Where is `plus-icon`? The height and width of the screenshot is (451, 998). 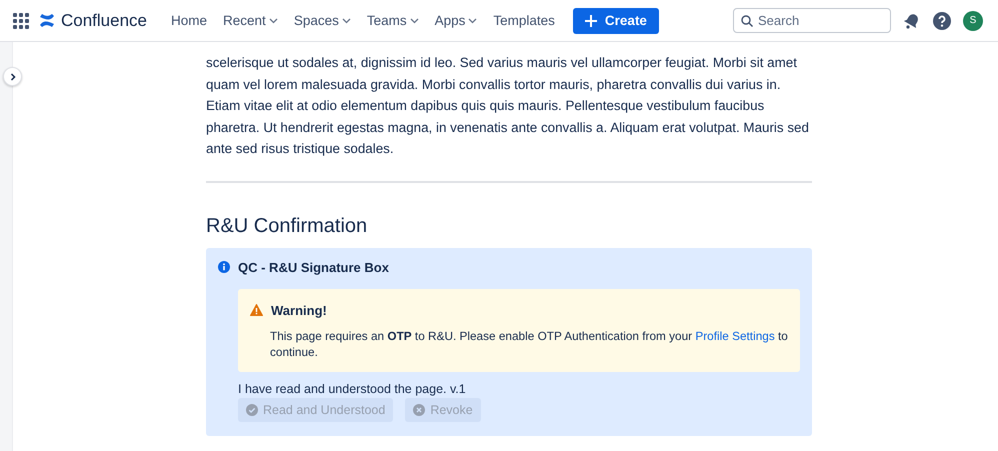
plus-icon is located at coordinates (590, 20).